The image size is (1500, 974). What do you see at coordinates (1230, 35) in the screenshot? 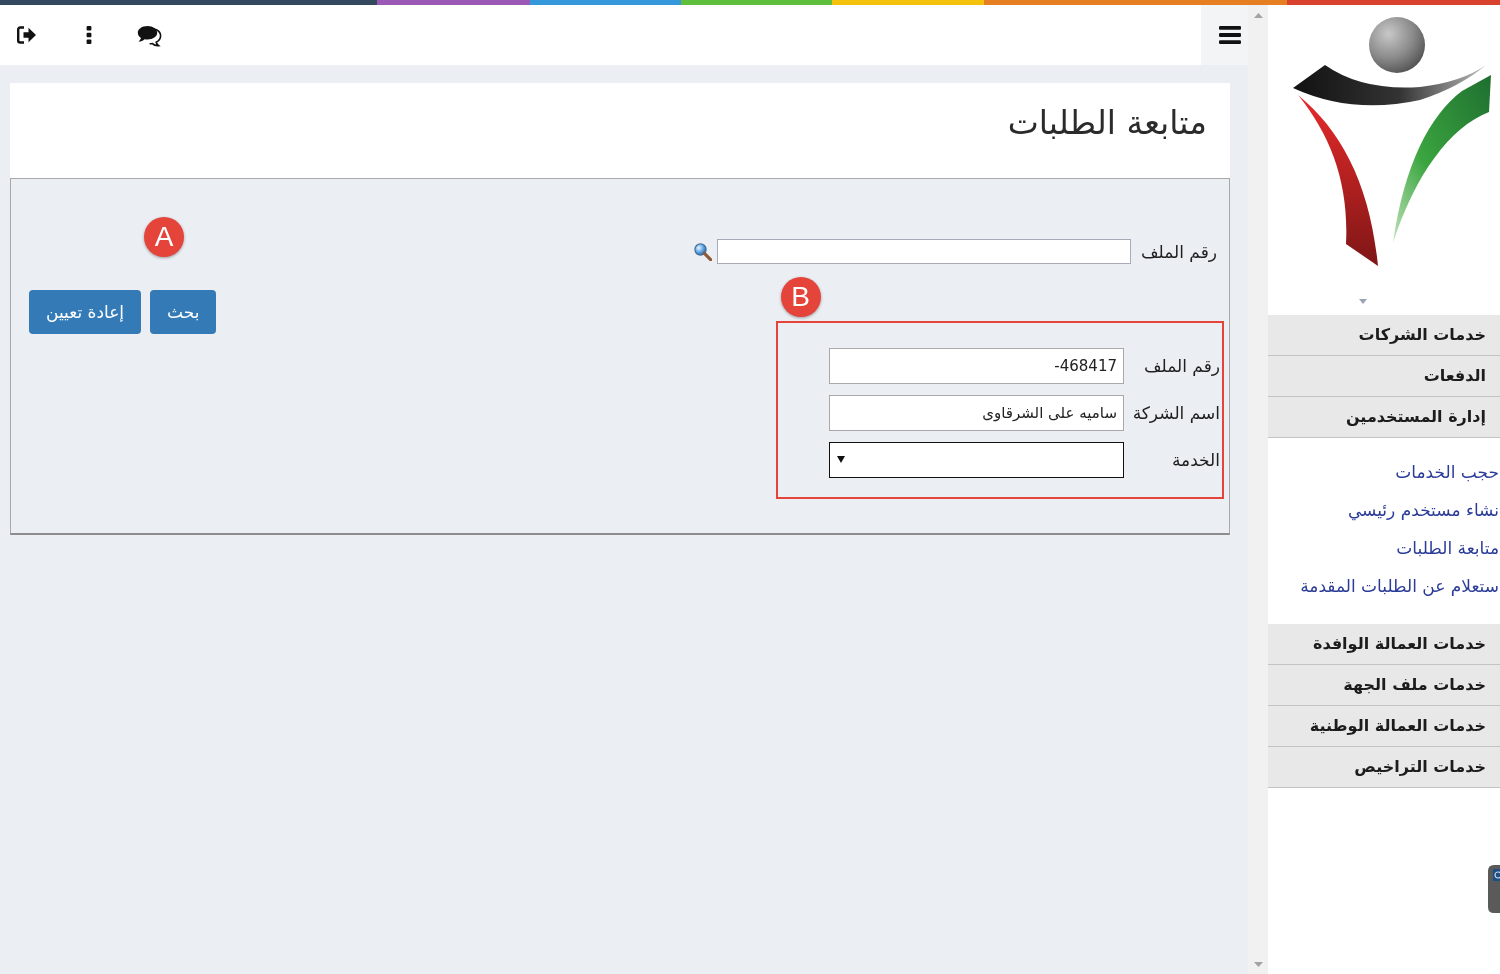
I see `menu-icon` at bounding box center [1230, 35].